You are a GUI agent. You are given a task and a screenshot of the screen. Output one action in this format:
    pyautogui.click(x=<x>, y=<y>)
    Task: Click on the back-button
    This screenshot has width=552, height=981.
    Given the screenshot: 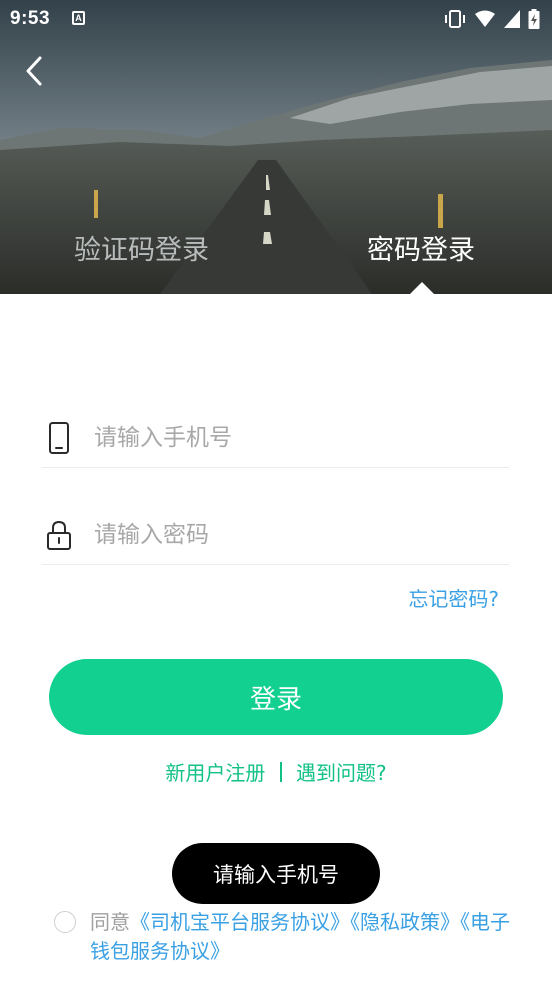 What is the action you would take?
    pyautogui.click(x=35, y=71)
    